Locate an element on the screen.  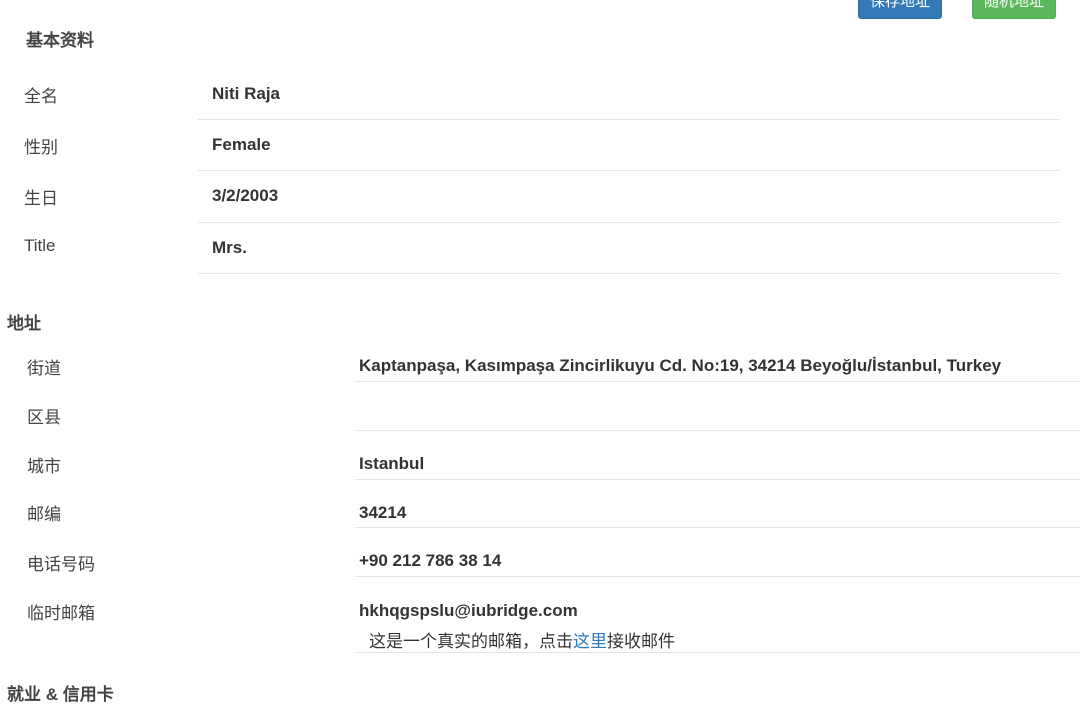
value-postcode: 34214 is located at coordinates (383, 512).